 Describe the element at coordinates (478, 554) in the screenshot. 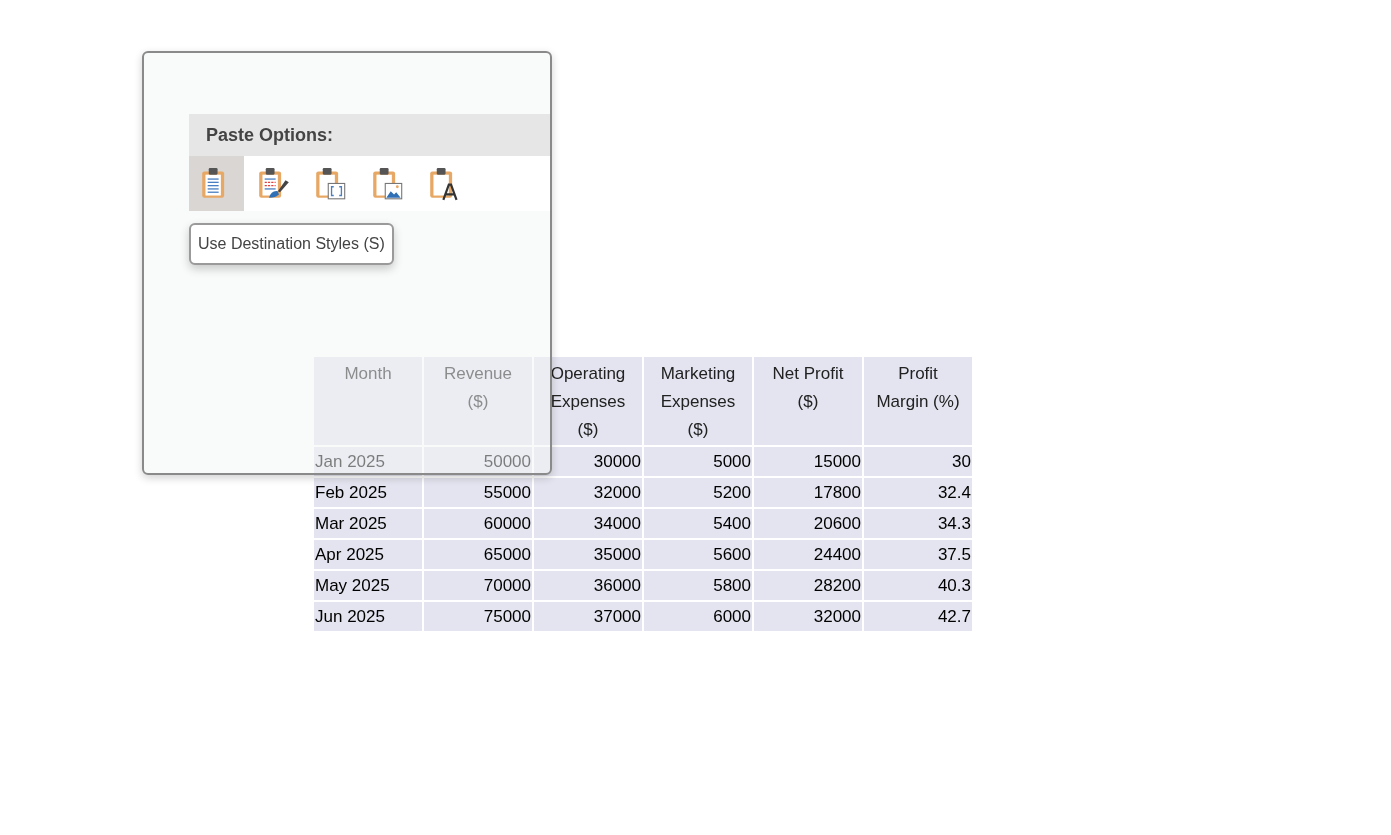

I see `table-cell: 65000` at that location.